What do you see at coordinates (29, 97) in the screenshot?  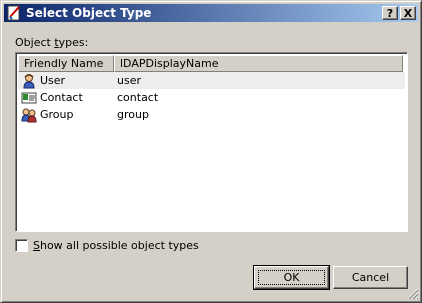 I see `contact-icon` at bounding box center [29, 97].